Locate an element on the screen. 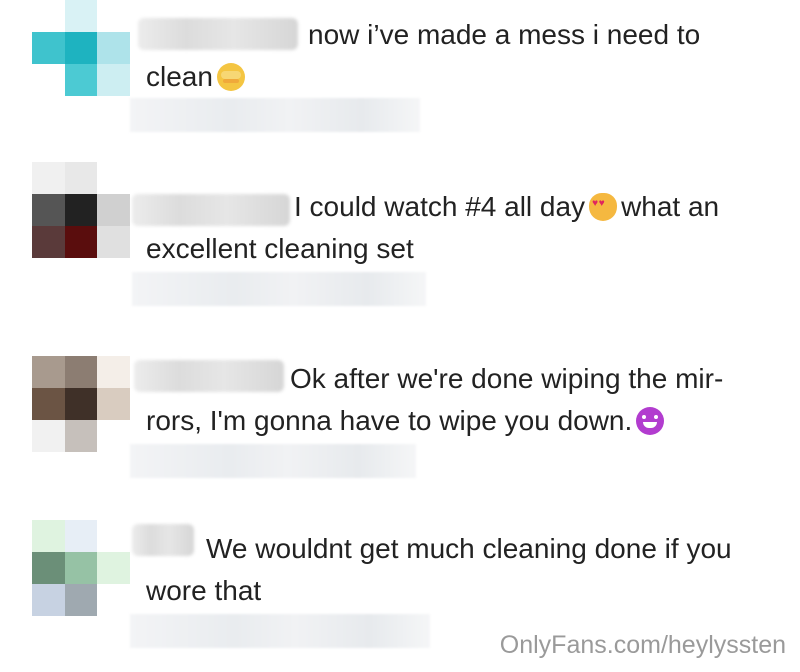 The height and width of the screenshot is (672, 800). comment-line: what an is located at coordinates (670, 206).